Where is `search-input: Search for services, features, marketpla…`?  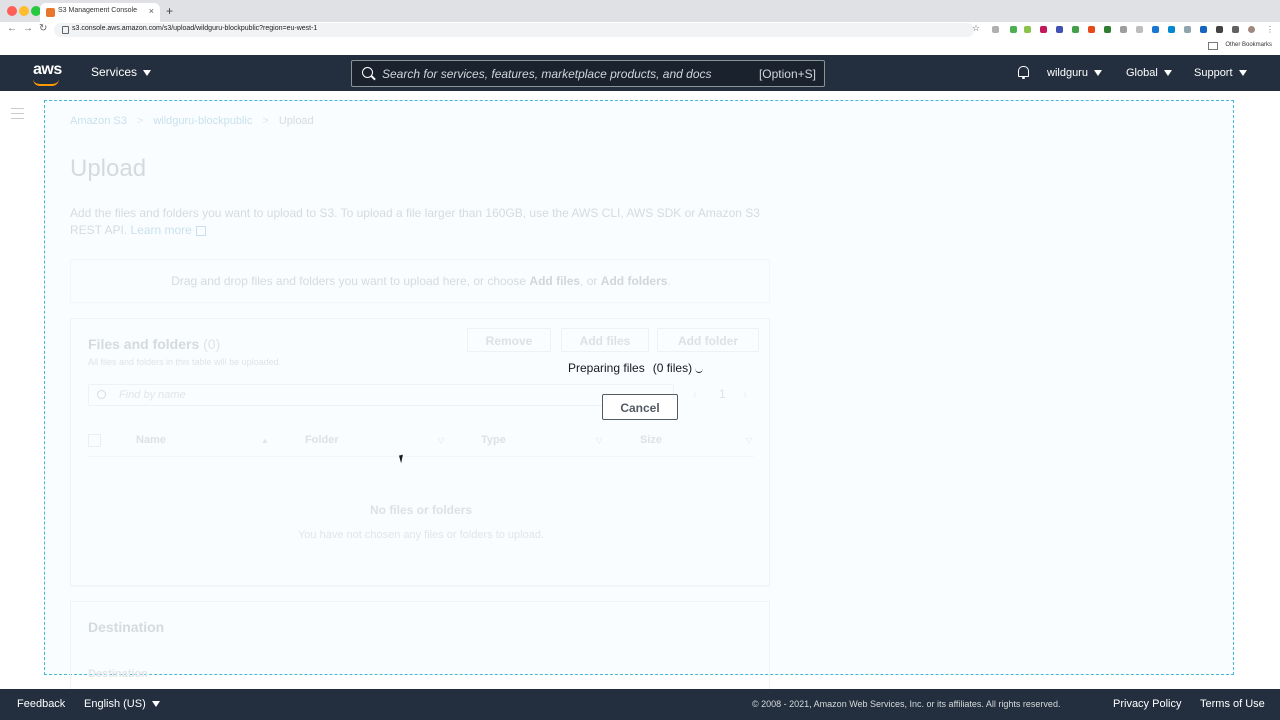
search-input: Search for services, features, marketpla… is located at coordinates (588, 73).